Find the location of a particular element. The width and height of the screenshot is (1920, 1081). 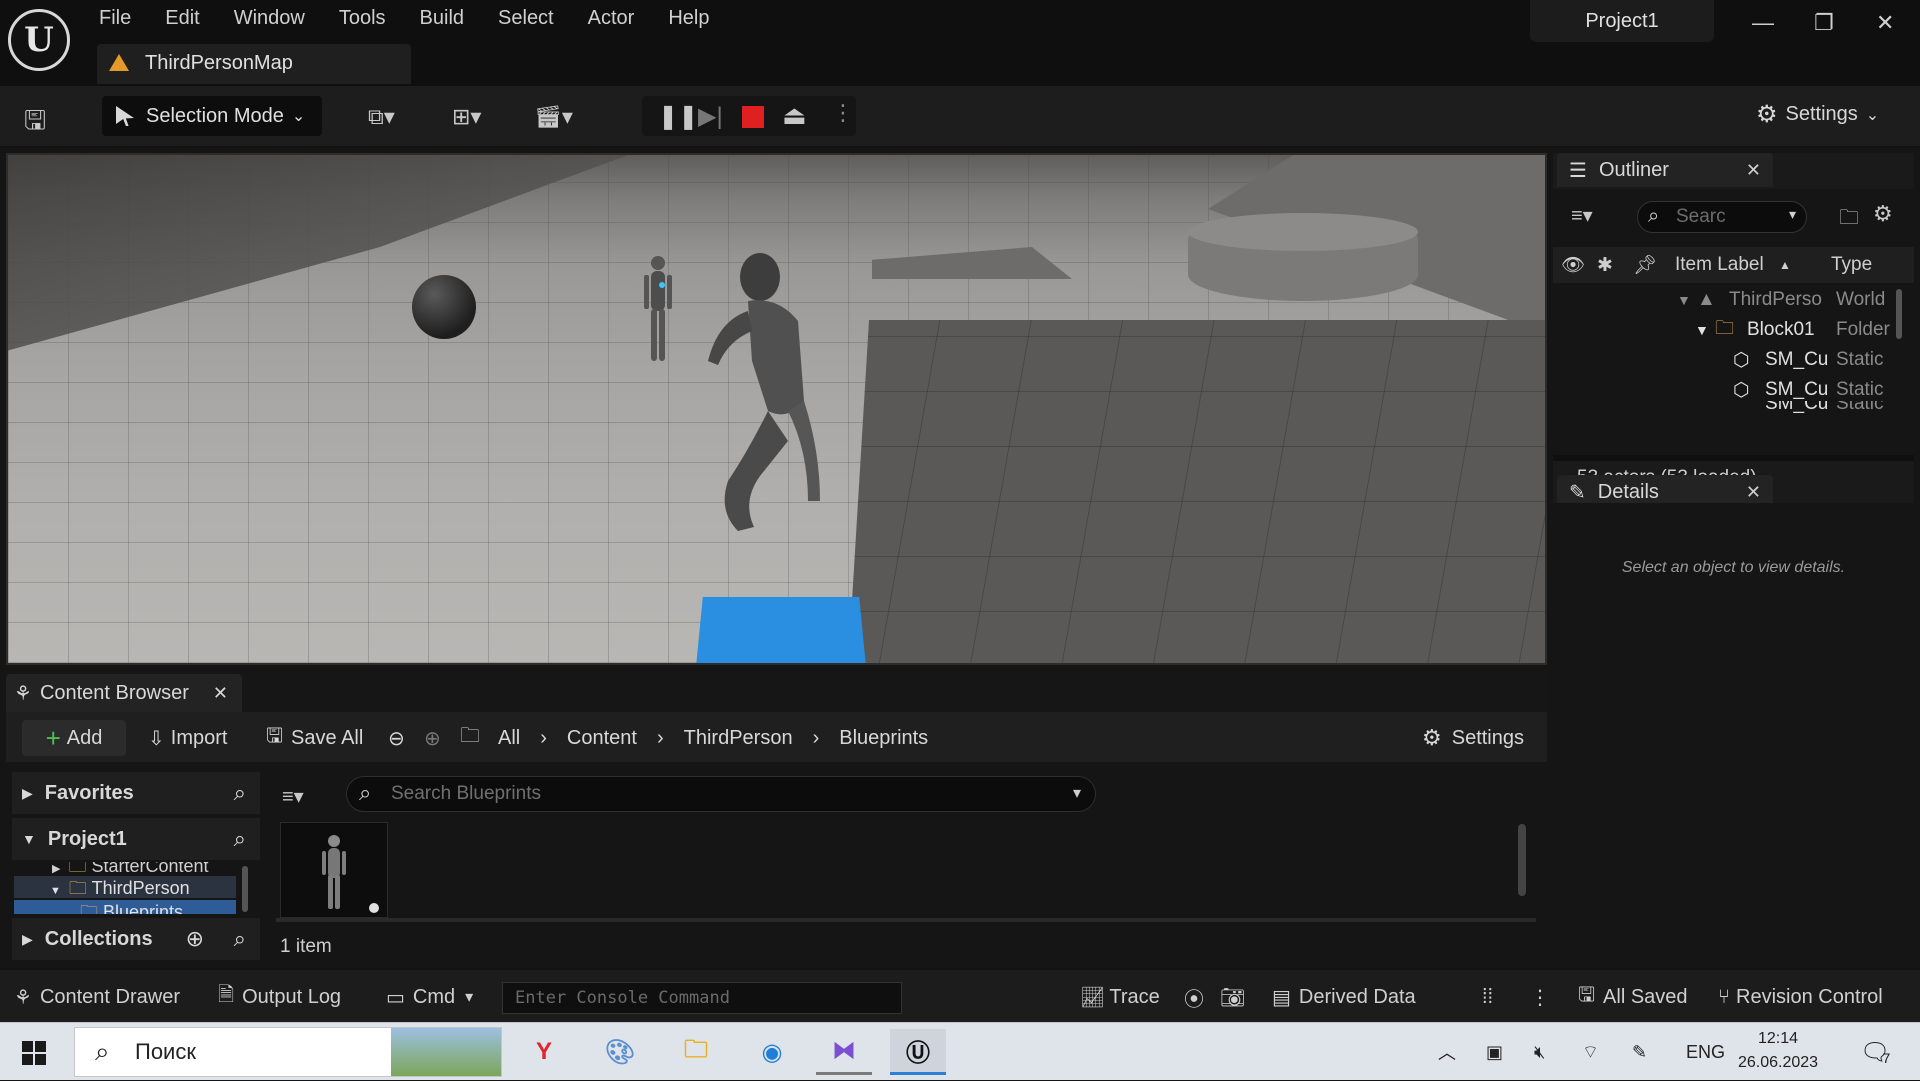

breadcrumb-thirdperson: ThirdPerson is located at coordinates (738, 738).